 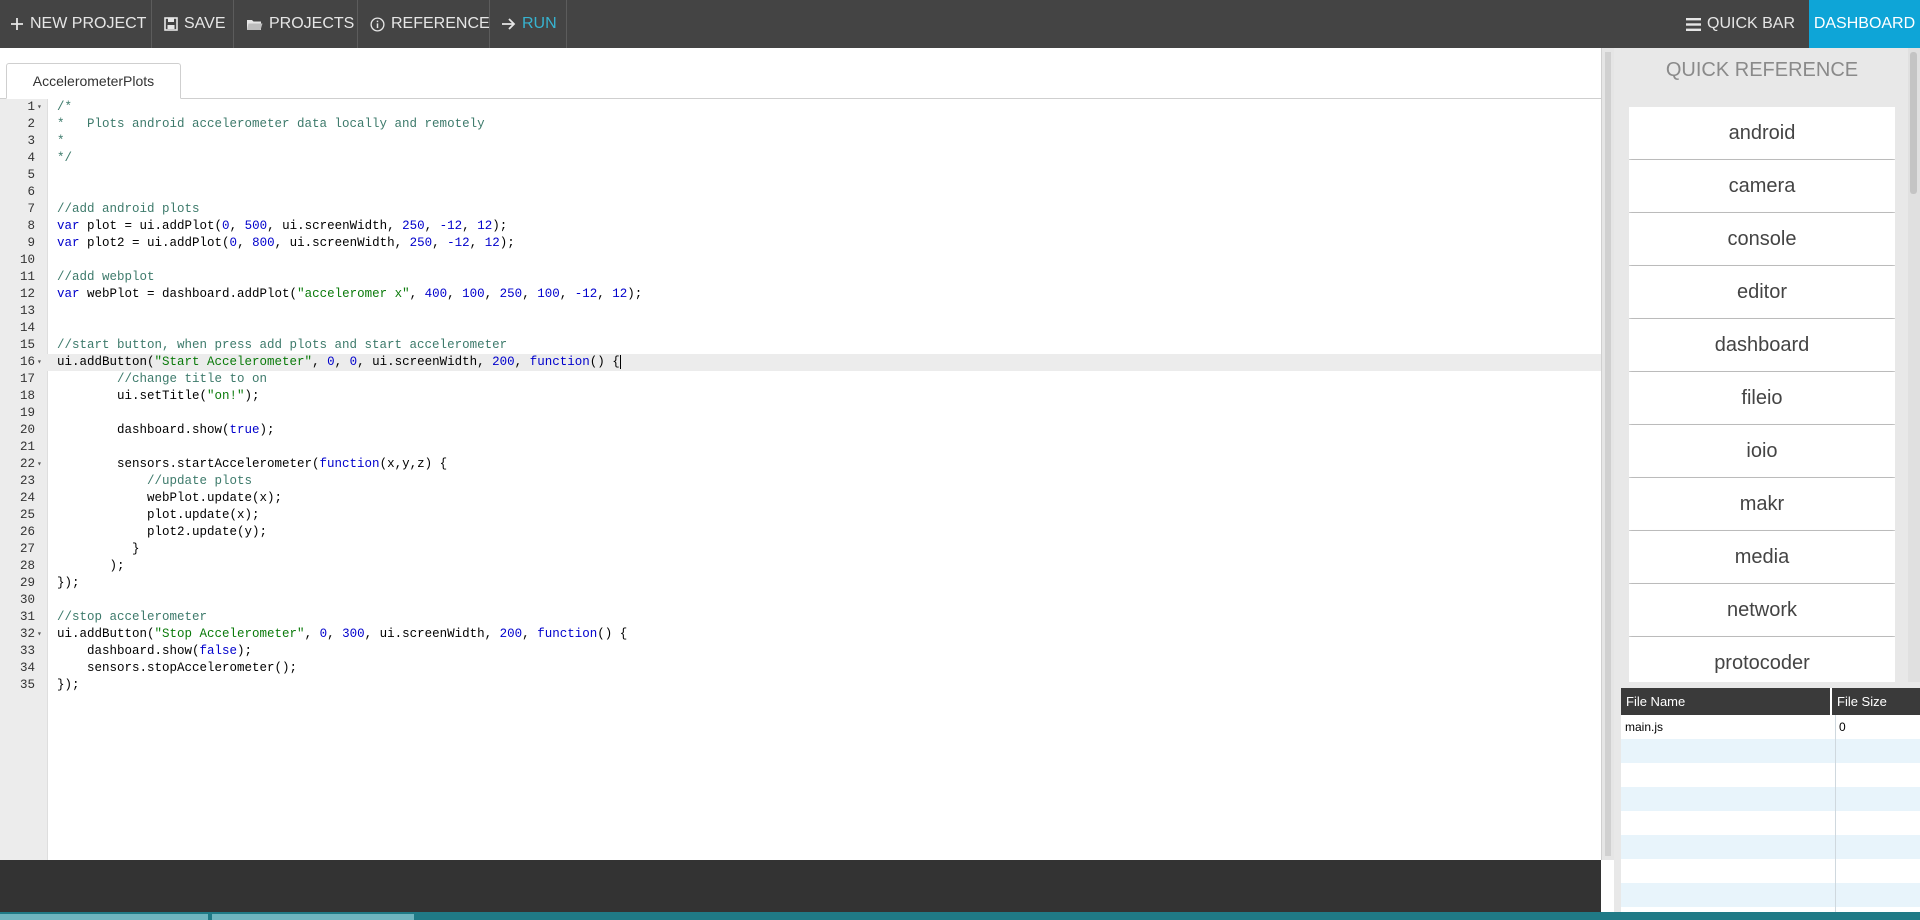 What do you see at coordinates (620, 361) in the screenshot?
I see `text-cursor` at bounding box center [620, 361].